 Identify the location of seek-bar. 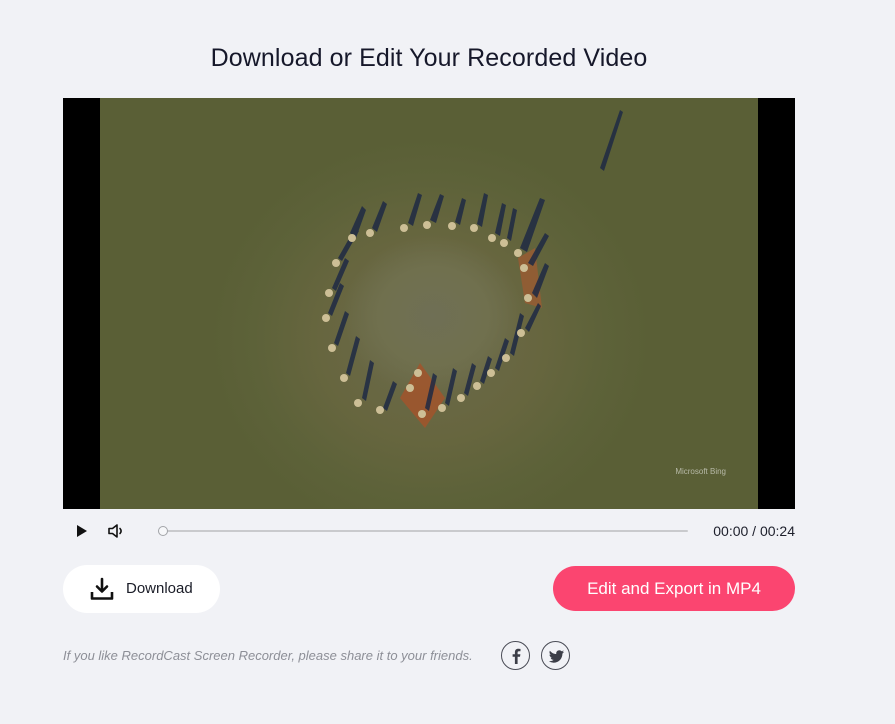
(423, 531).